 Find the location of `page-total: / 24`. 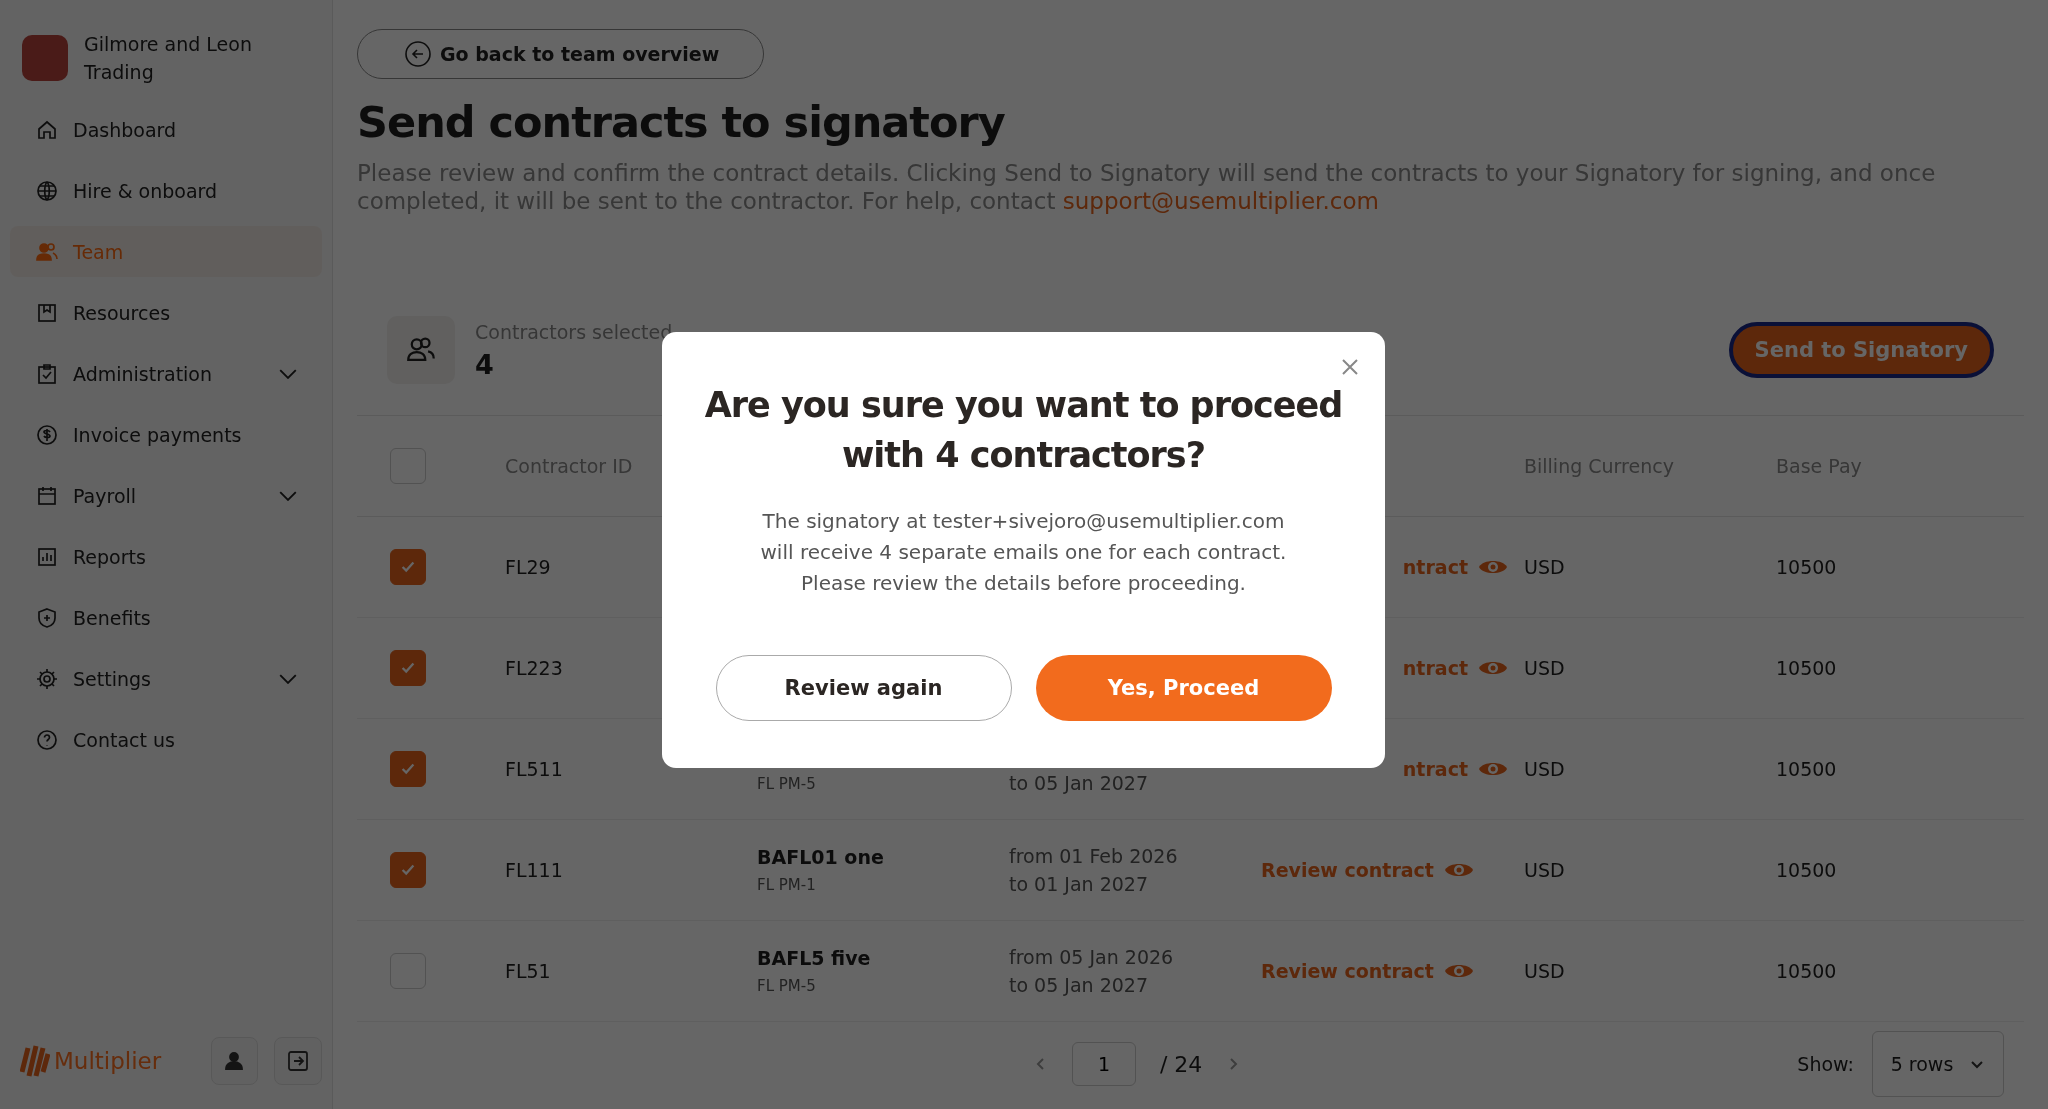

page-total: / 24 is located at coordinates (1181, 1064).